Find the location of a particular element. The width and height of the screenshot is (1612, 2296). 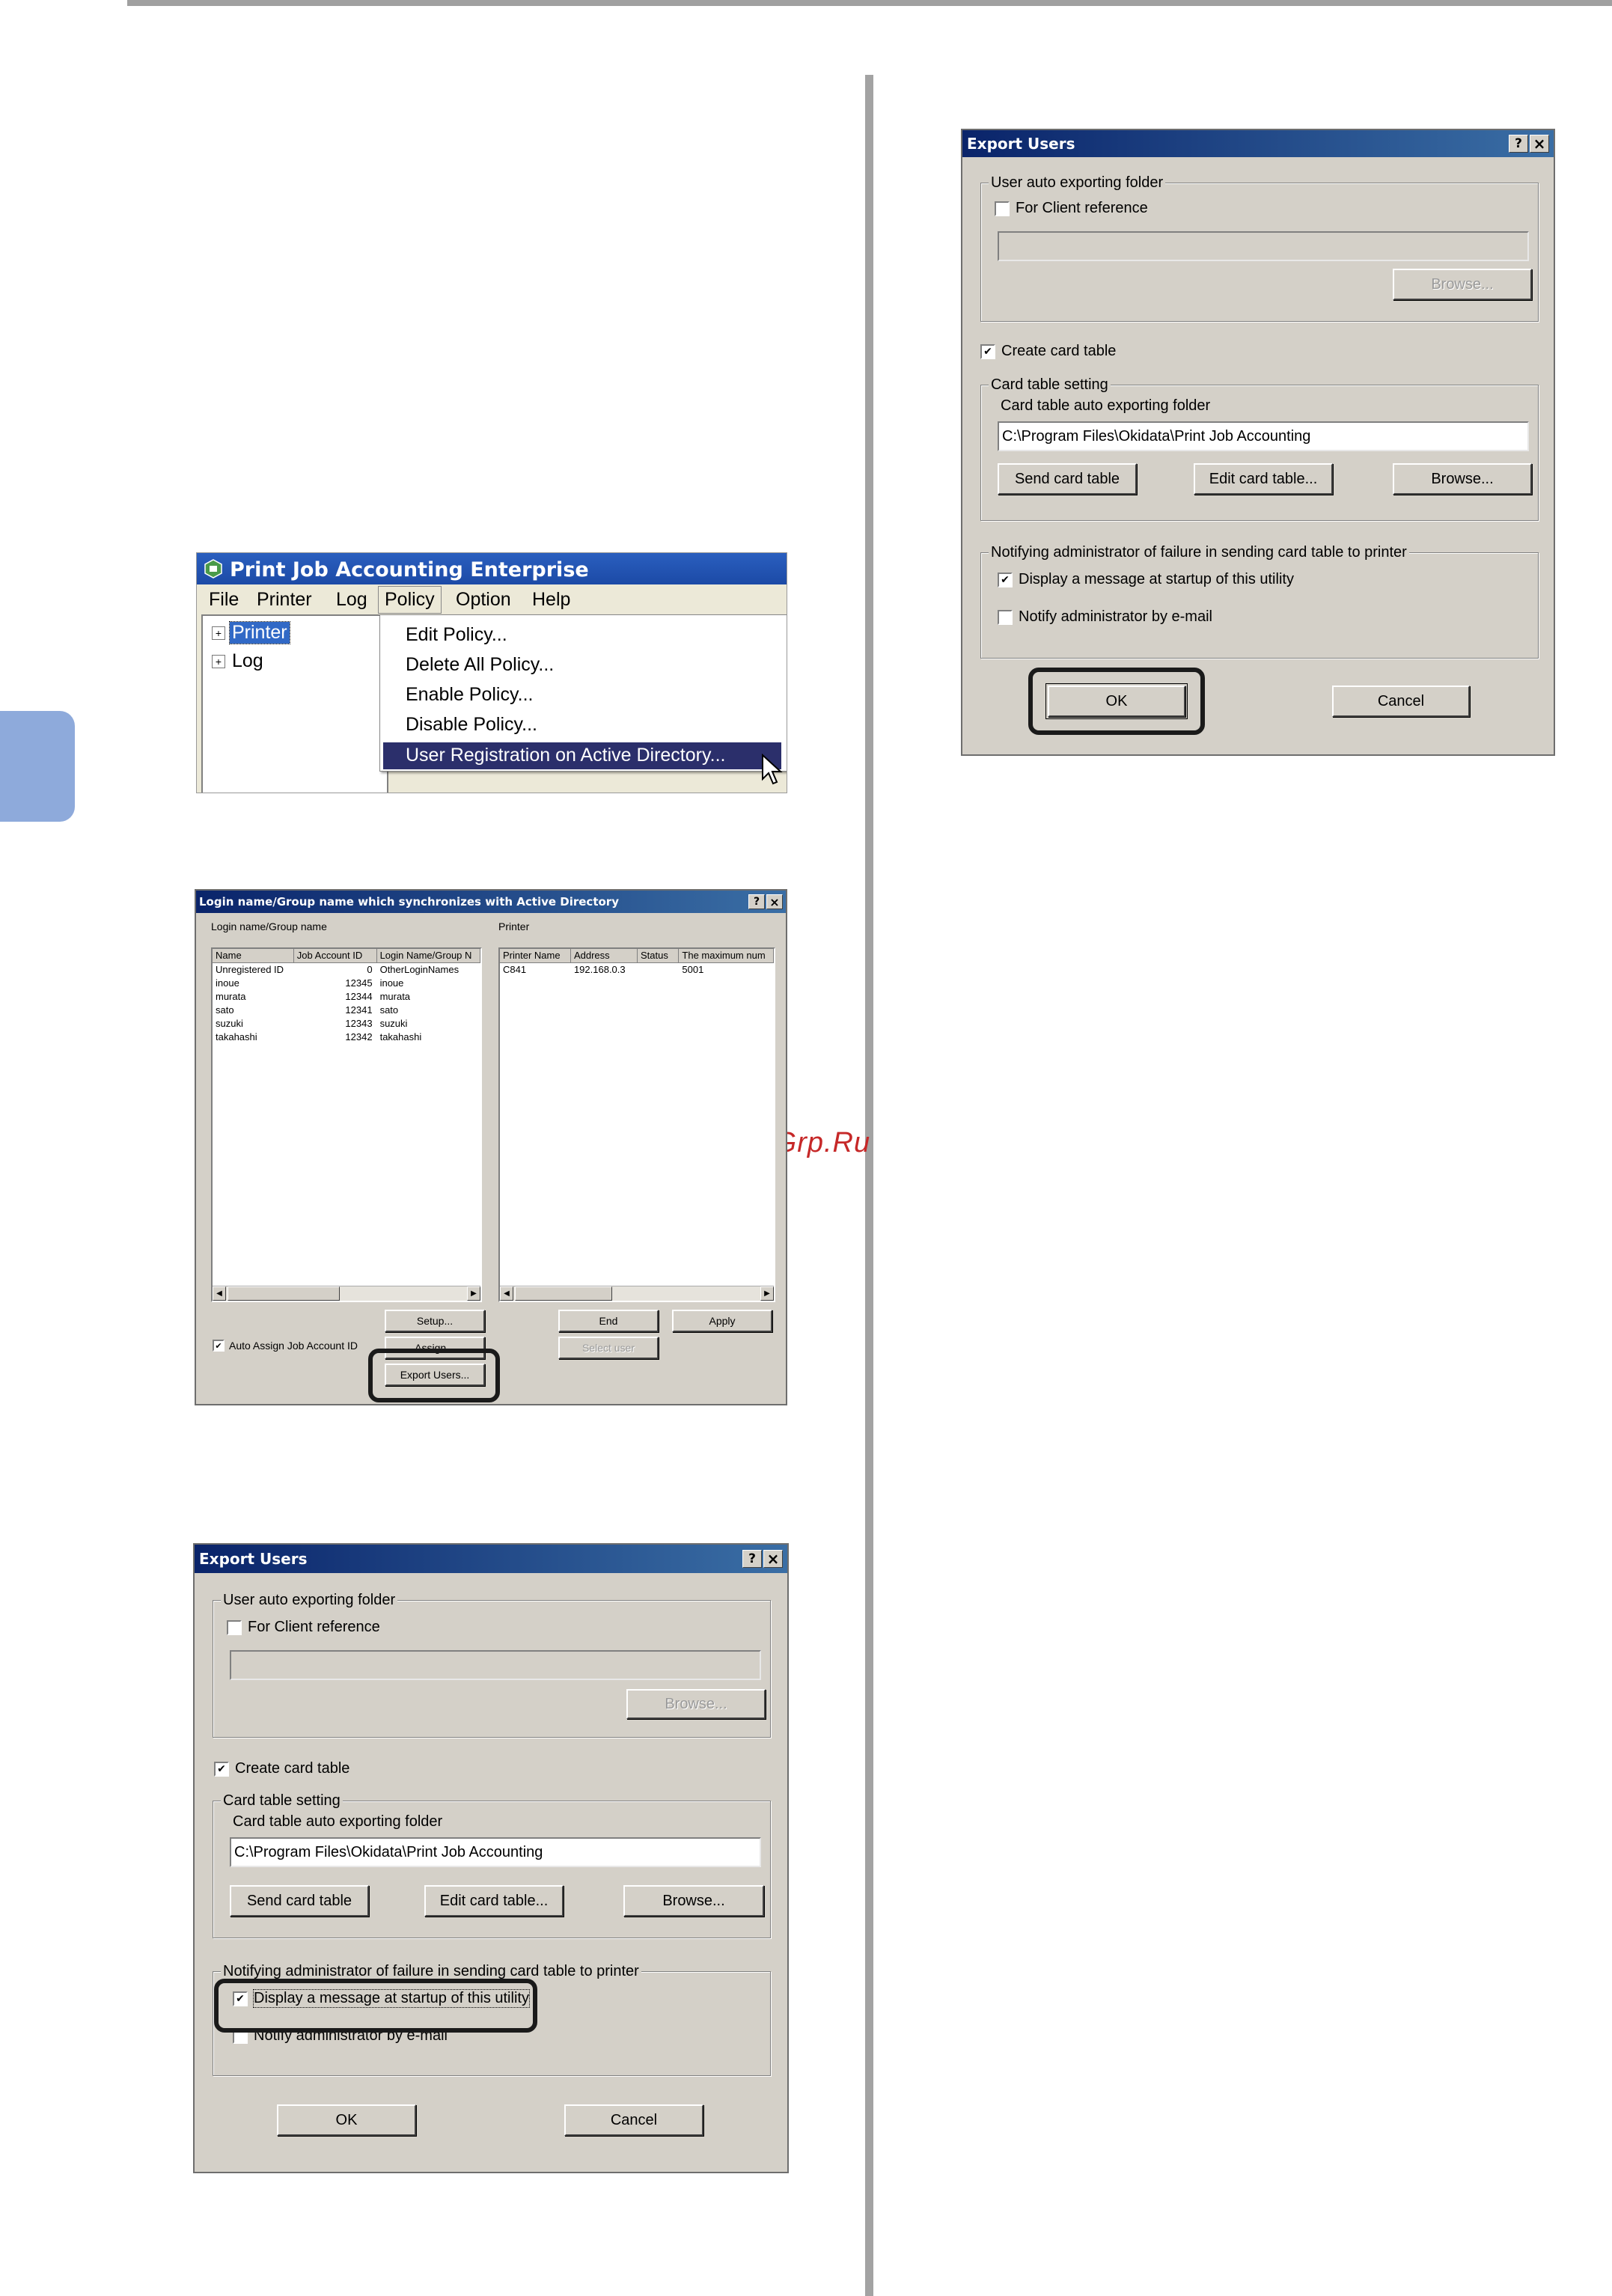

tree-item-log: + Log is located at coordinates (239, 661).